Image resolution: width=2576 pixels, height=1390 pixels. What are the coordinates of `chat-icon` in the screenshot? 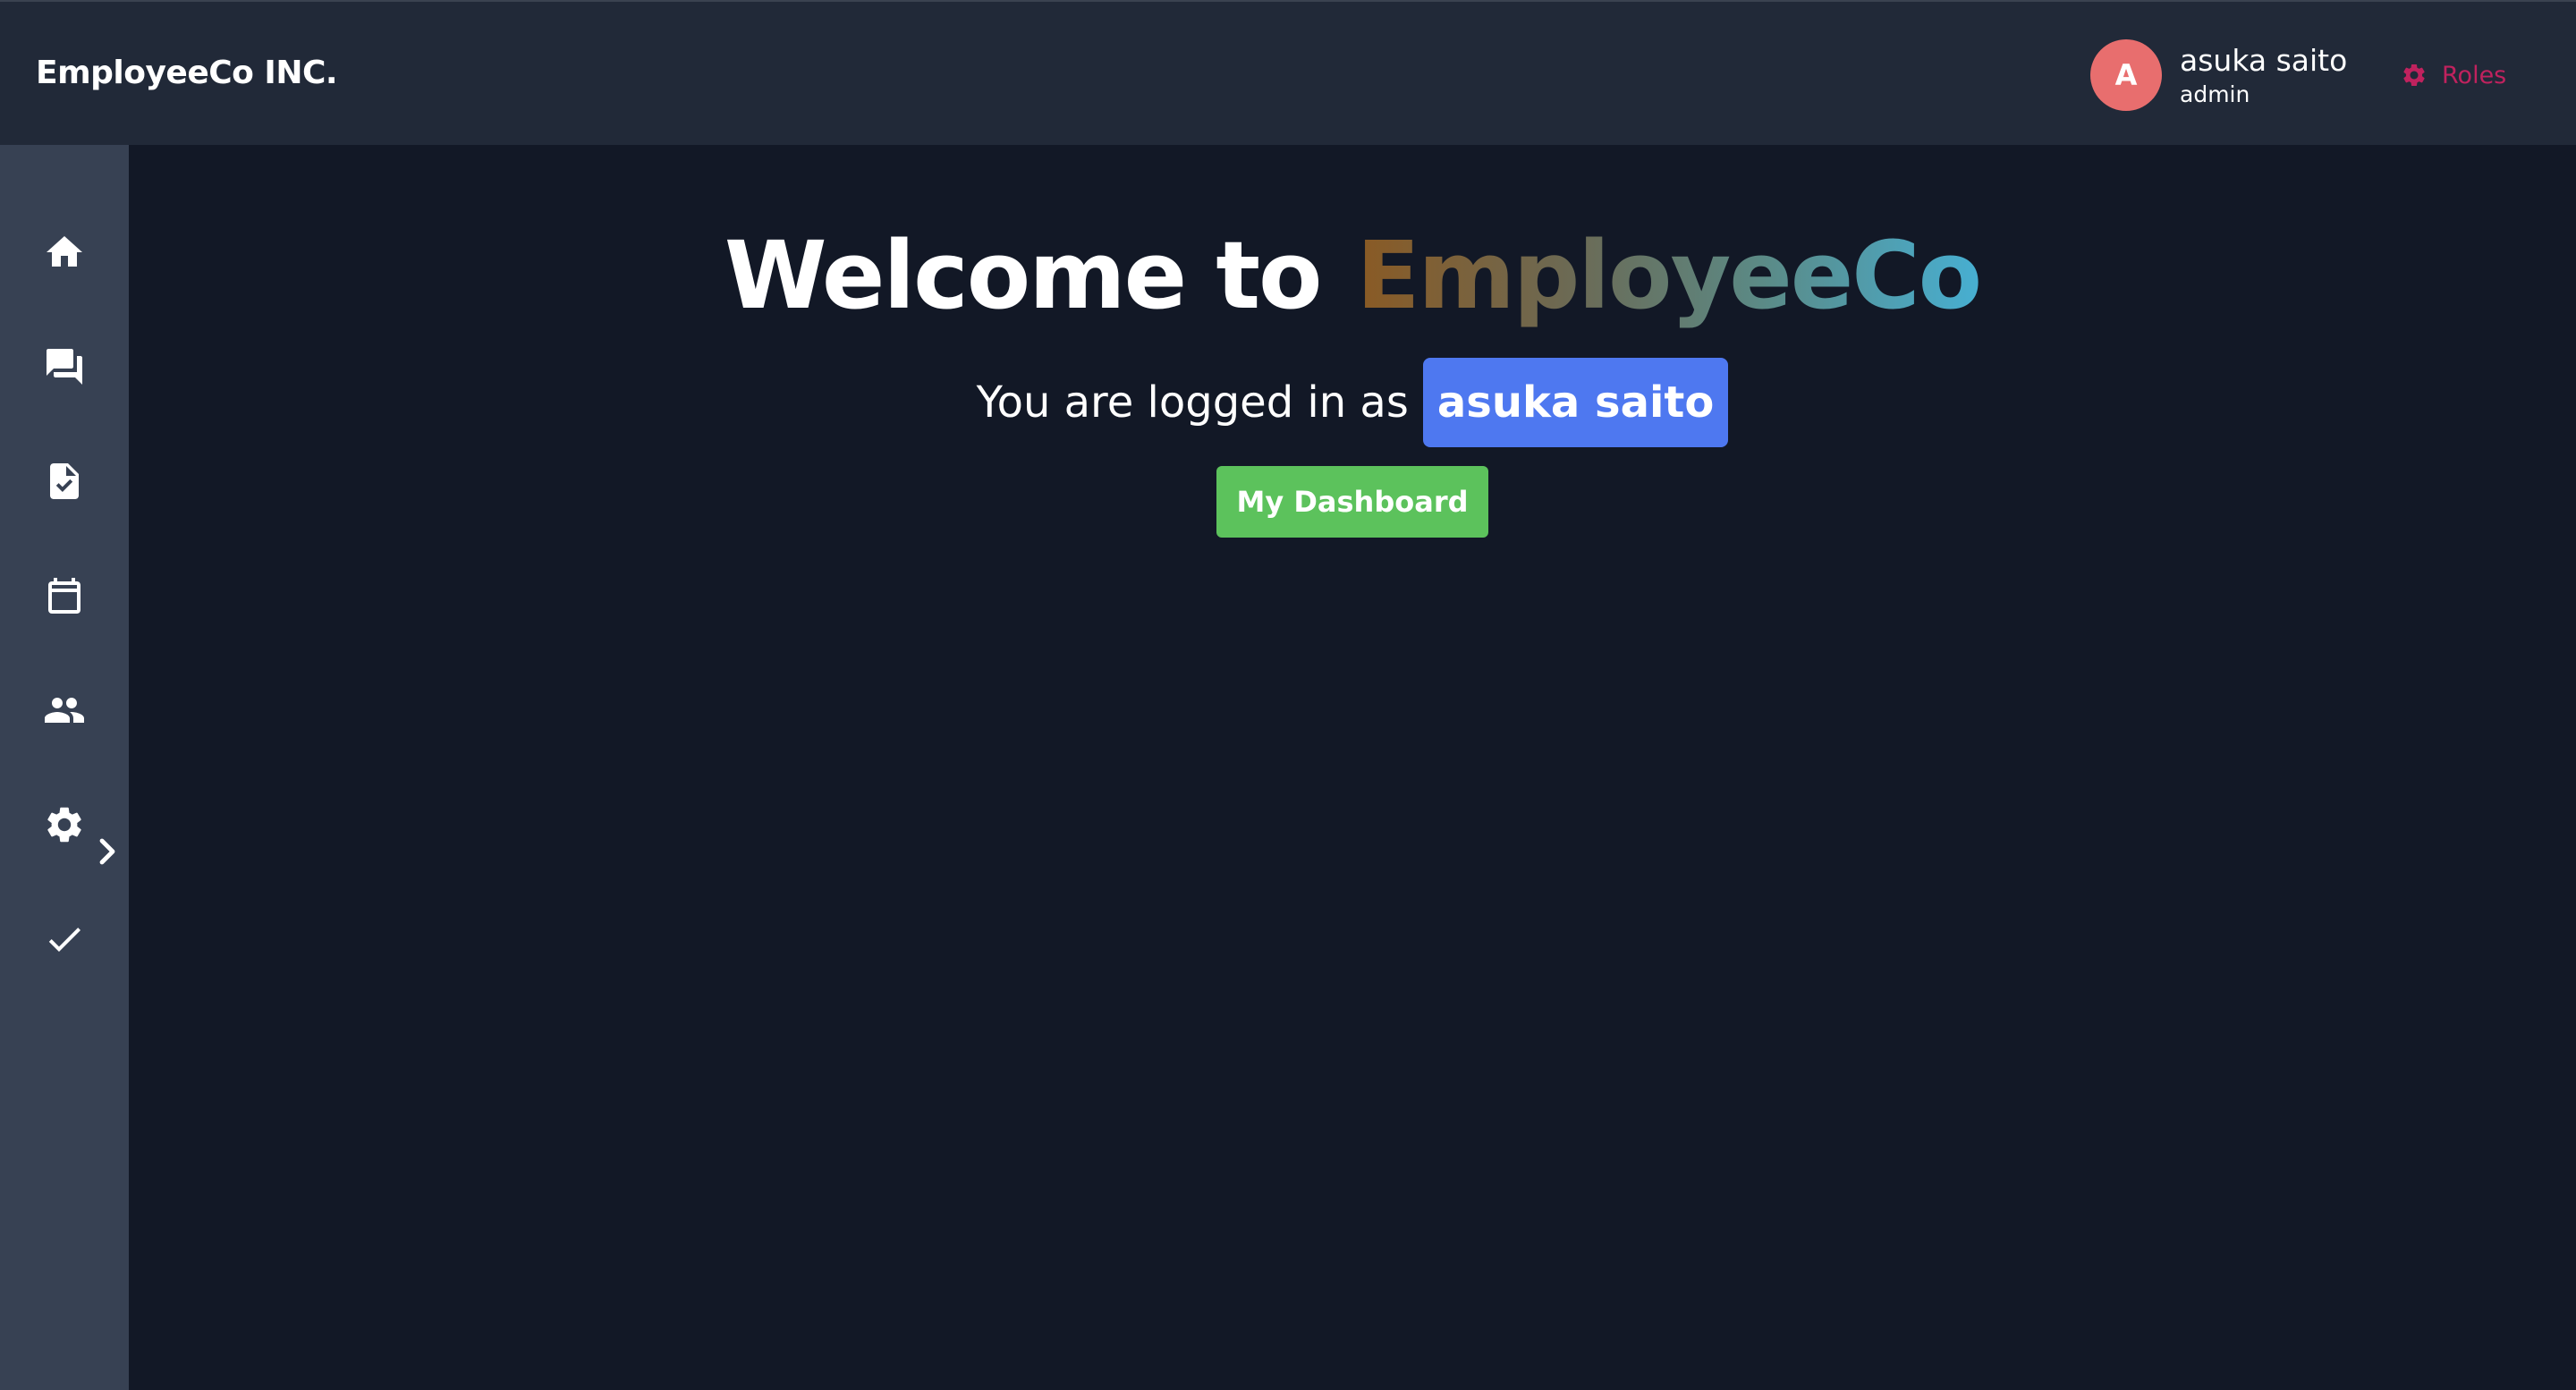 It's located at (64, 367).